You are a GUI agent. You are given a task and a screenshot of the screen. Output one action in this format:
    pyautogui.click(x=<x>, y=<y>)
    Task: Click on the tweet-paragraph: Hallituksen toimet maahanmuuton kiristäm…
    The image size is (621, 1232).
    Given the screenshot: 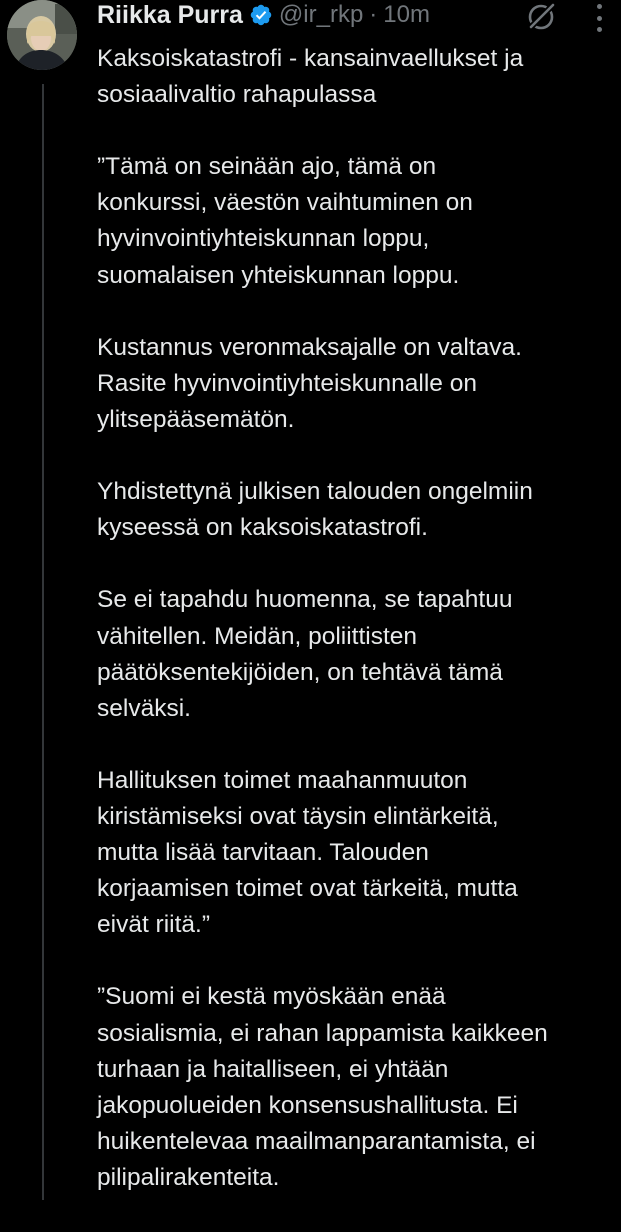 What is the action you would take?
    pyautogui.click(x=307, y=852)
    